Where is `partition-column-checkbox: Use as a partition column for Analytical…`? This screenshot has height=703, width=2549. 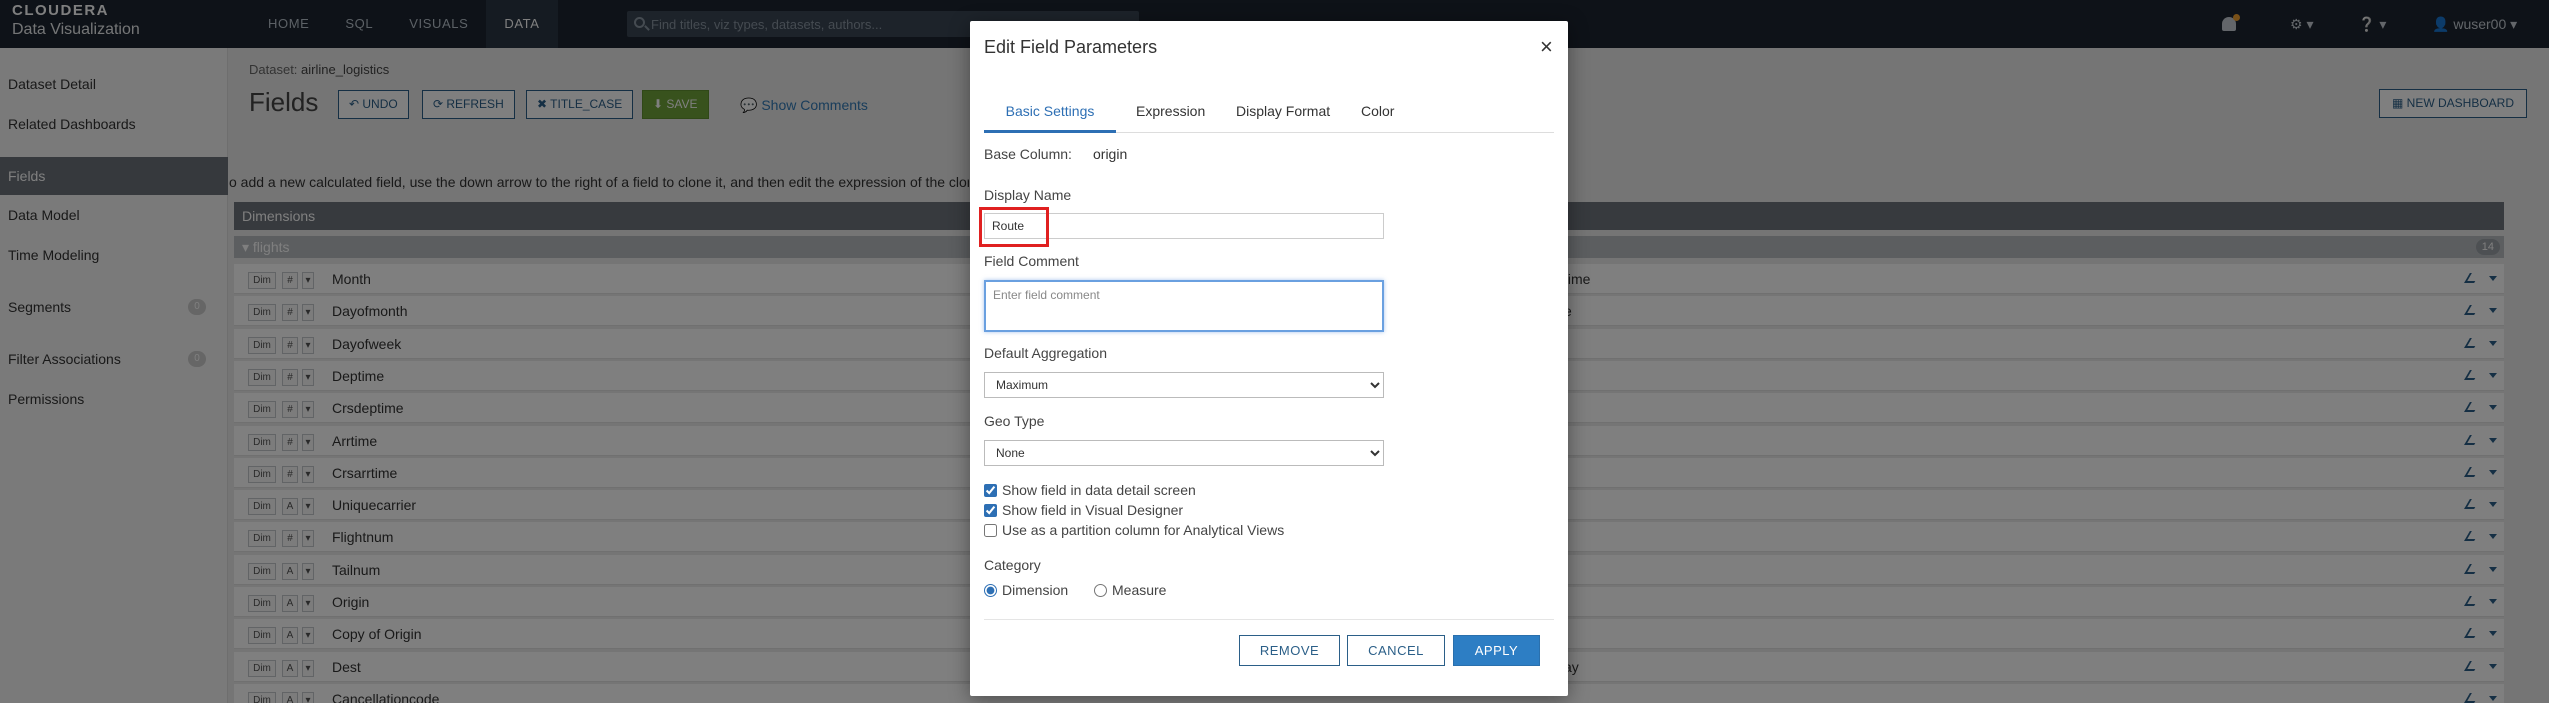 partition-column-checkbox: Use as a partition column for Analytical… is located at coordinates (1134, 530).